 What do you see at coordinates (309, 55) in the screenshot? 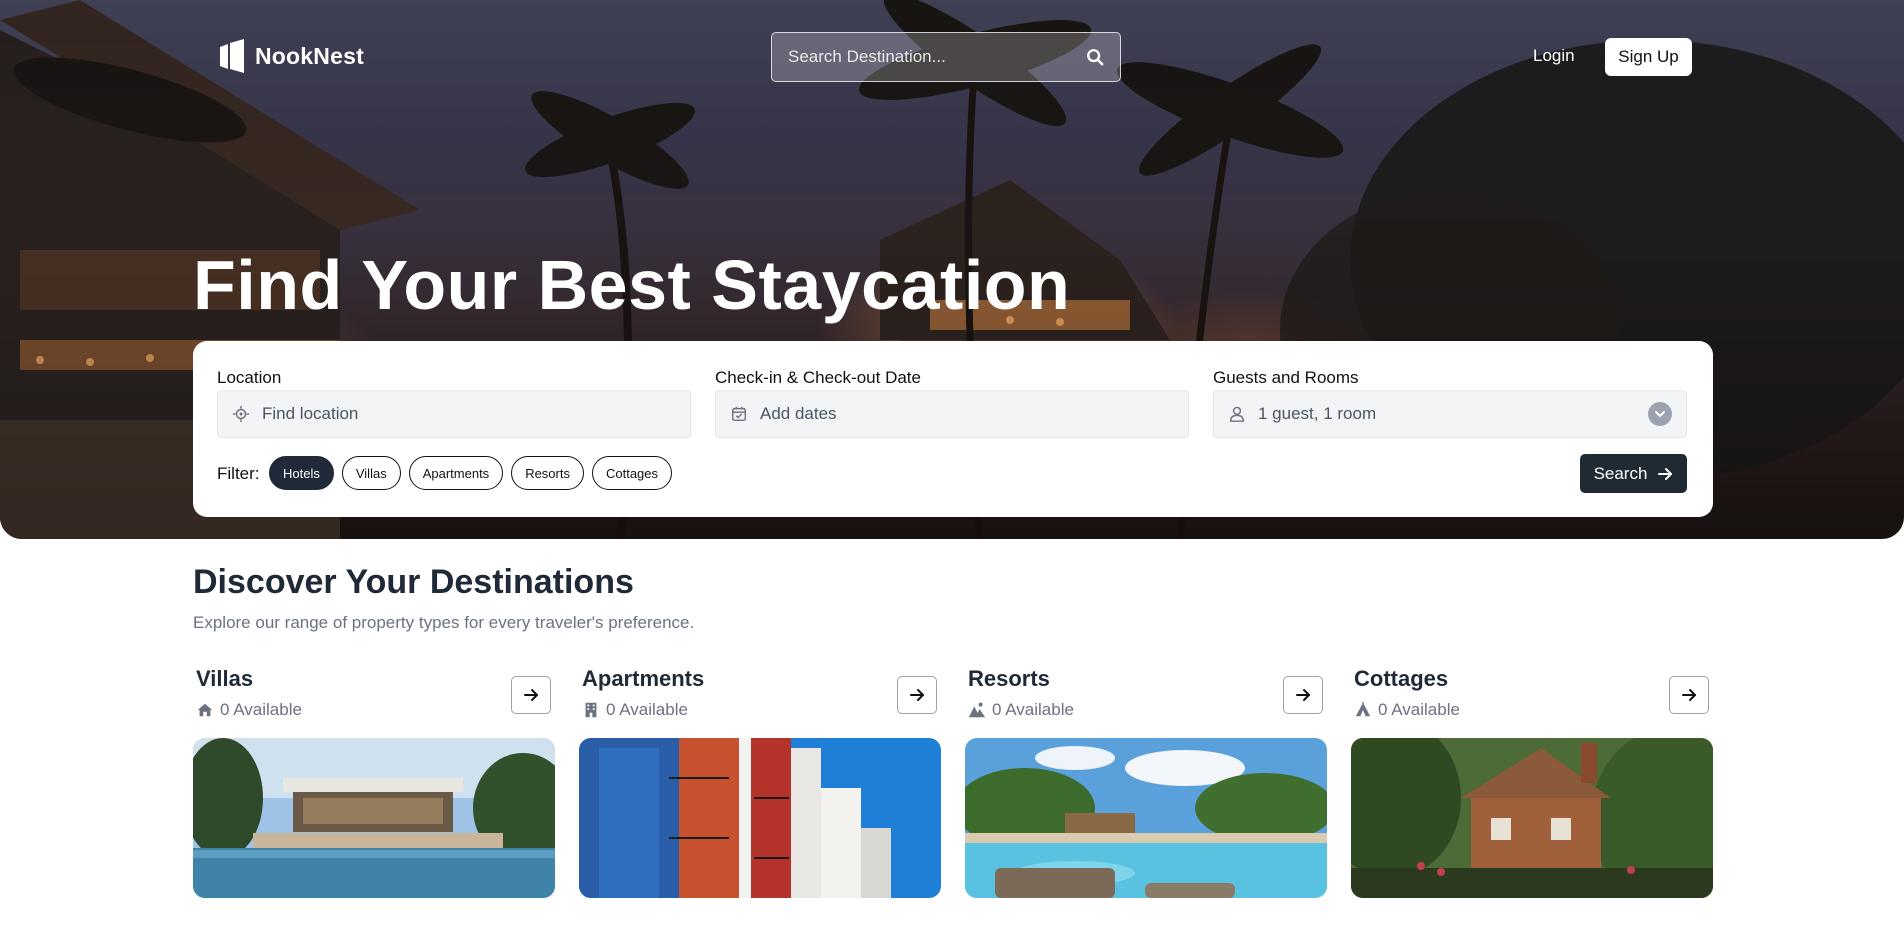
I see `brand-name: NookNest` at bounding box center [309, 55].